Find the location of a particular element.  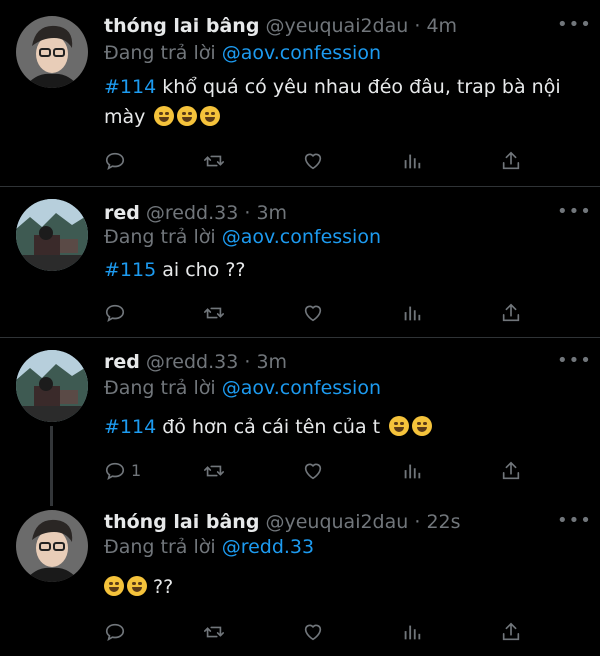

tweet-body: ?? is located at coordinates (163, 587).